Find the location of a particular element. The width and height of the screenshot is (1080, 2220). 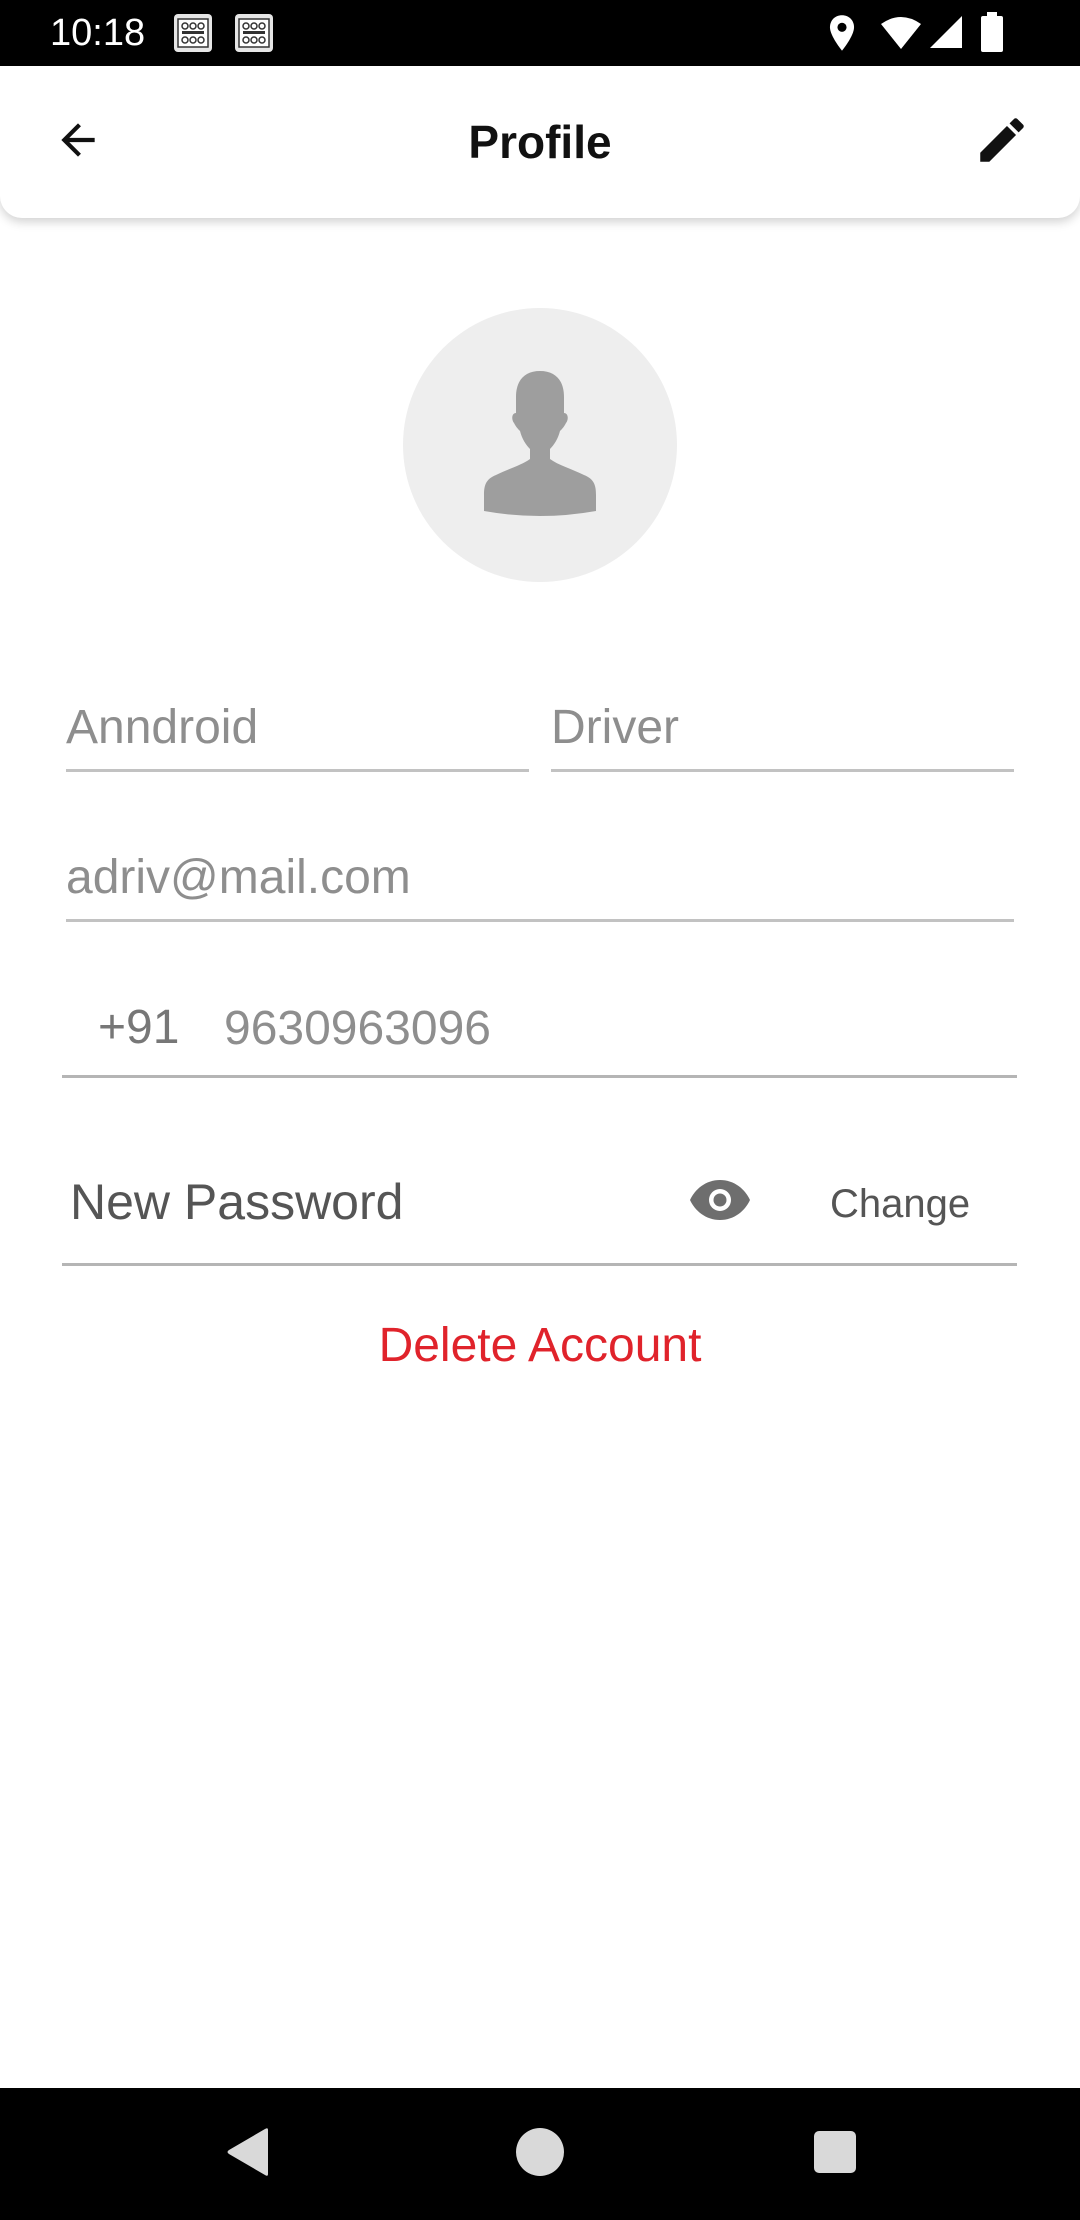

toggle-password-visibility-button is located at coordinates (720, 1202).